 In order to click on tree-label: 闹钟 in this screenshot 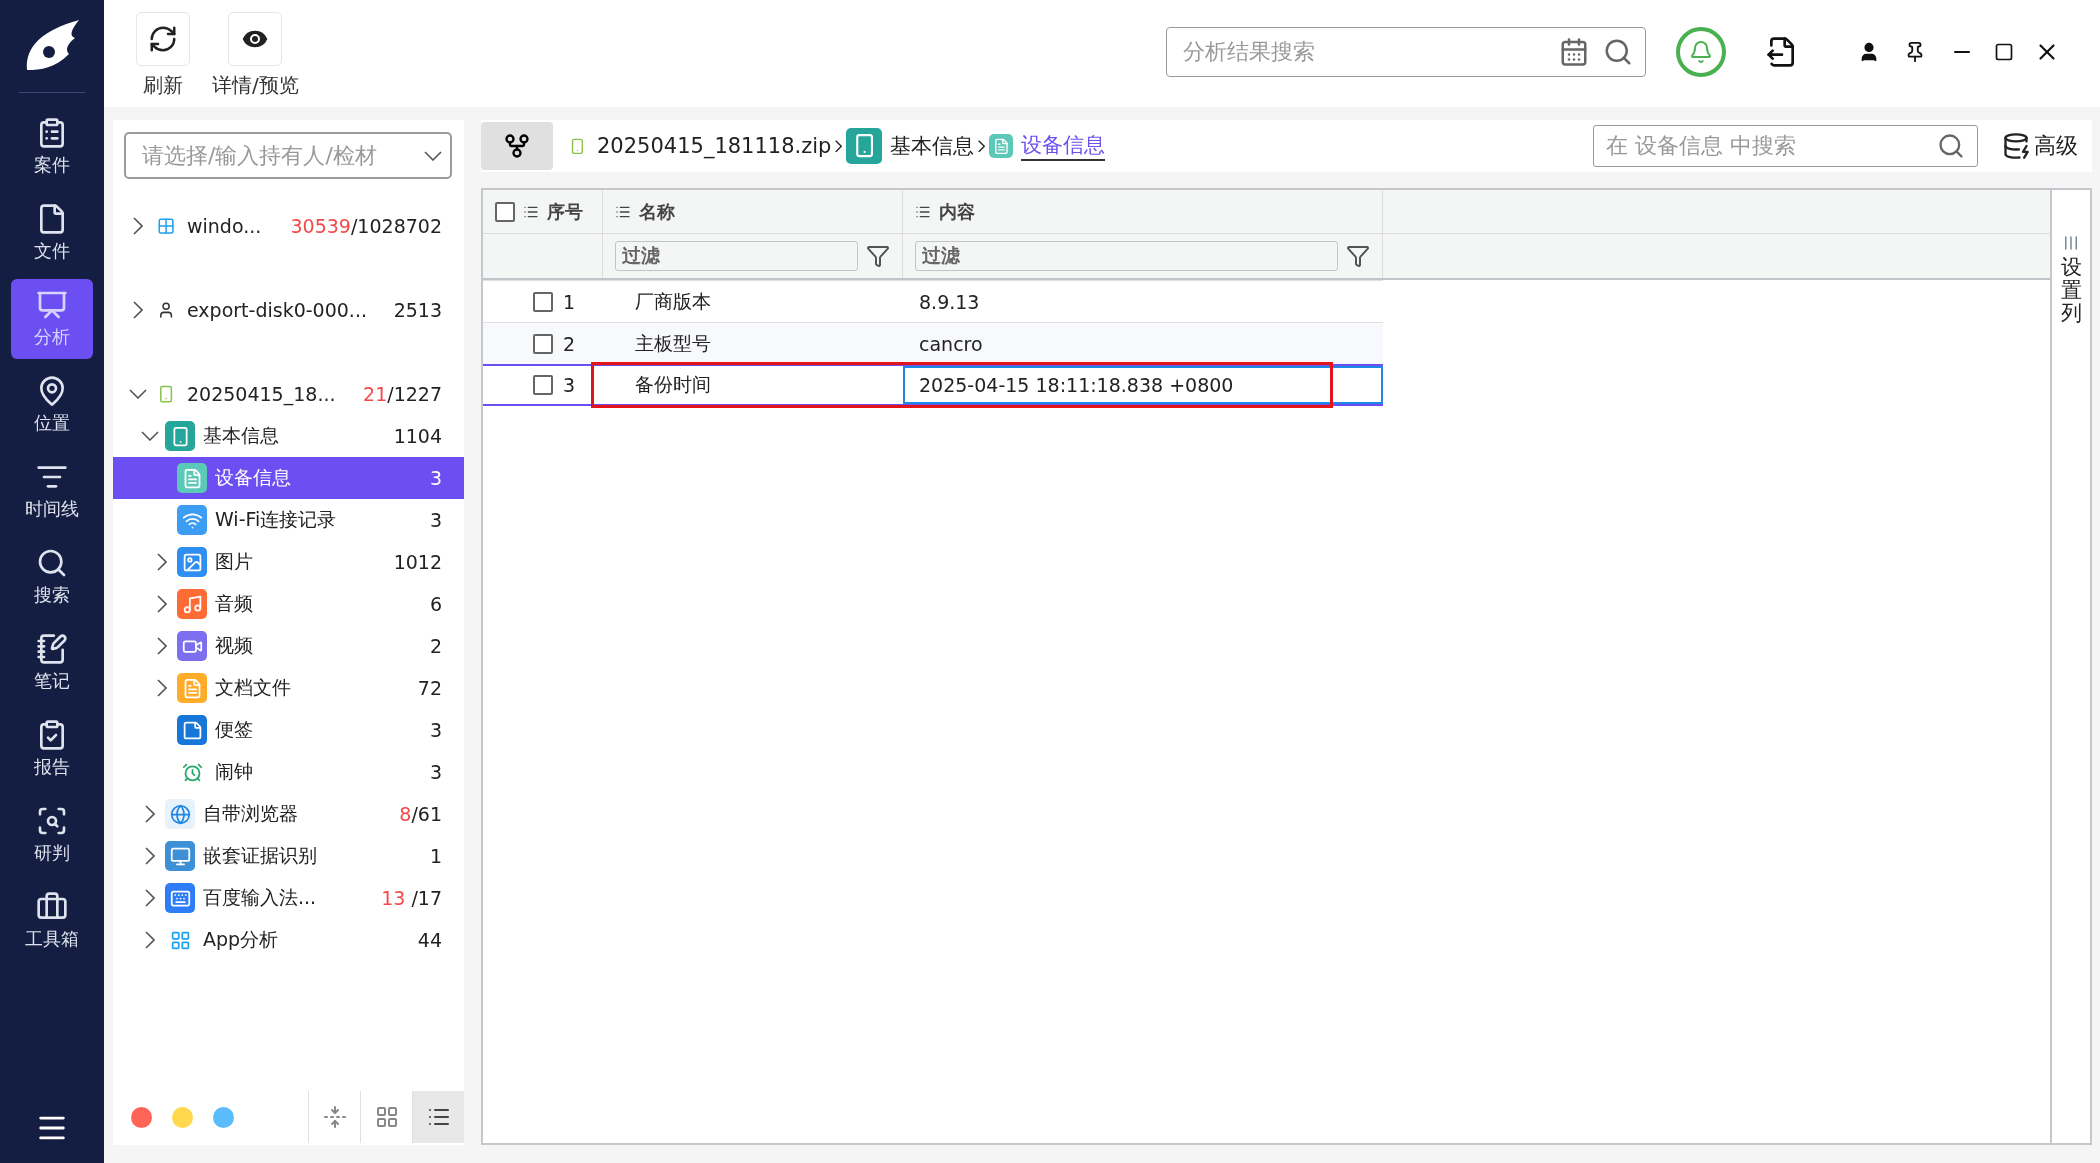, I will do `click(234, 771)`.